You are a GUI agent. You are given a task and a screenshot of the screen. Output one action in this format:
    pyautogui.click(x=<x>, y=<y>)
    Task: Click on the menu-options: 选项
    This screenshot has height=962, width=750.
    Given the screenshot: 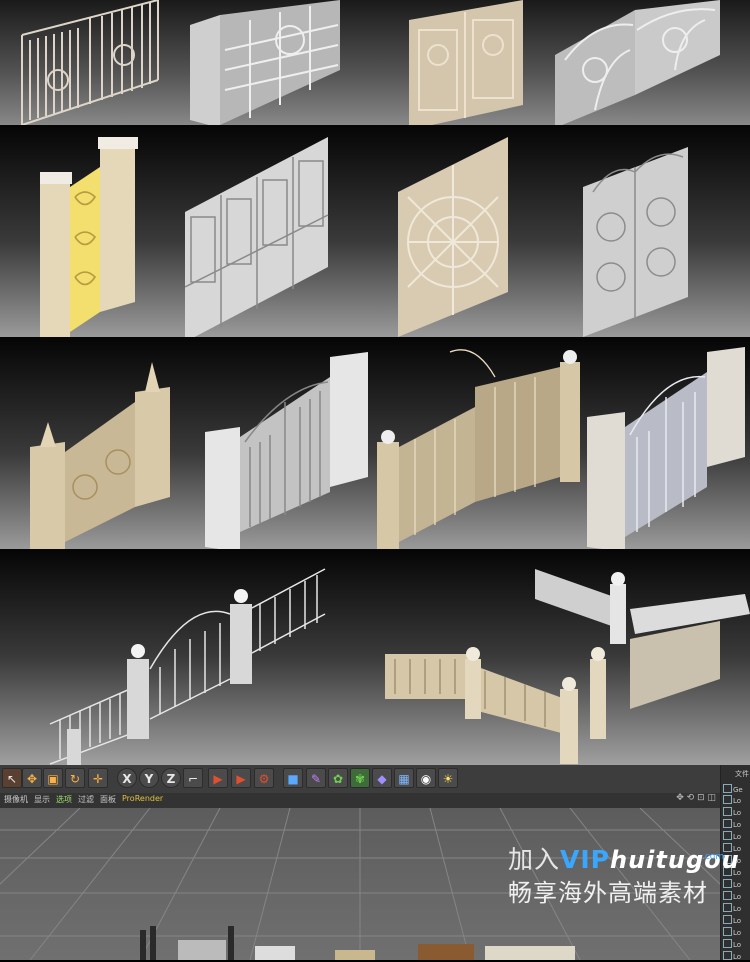 What is the action you would take?
    pyautogui.click(x=64, y=799)
    